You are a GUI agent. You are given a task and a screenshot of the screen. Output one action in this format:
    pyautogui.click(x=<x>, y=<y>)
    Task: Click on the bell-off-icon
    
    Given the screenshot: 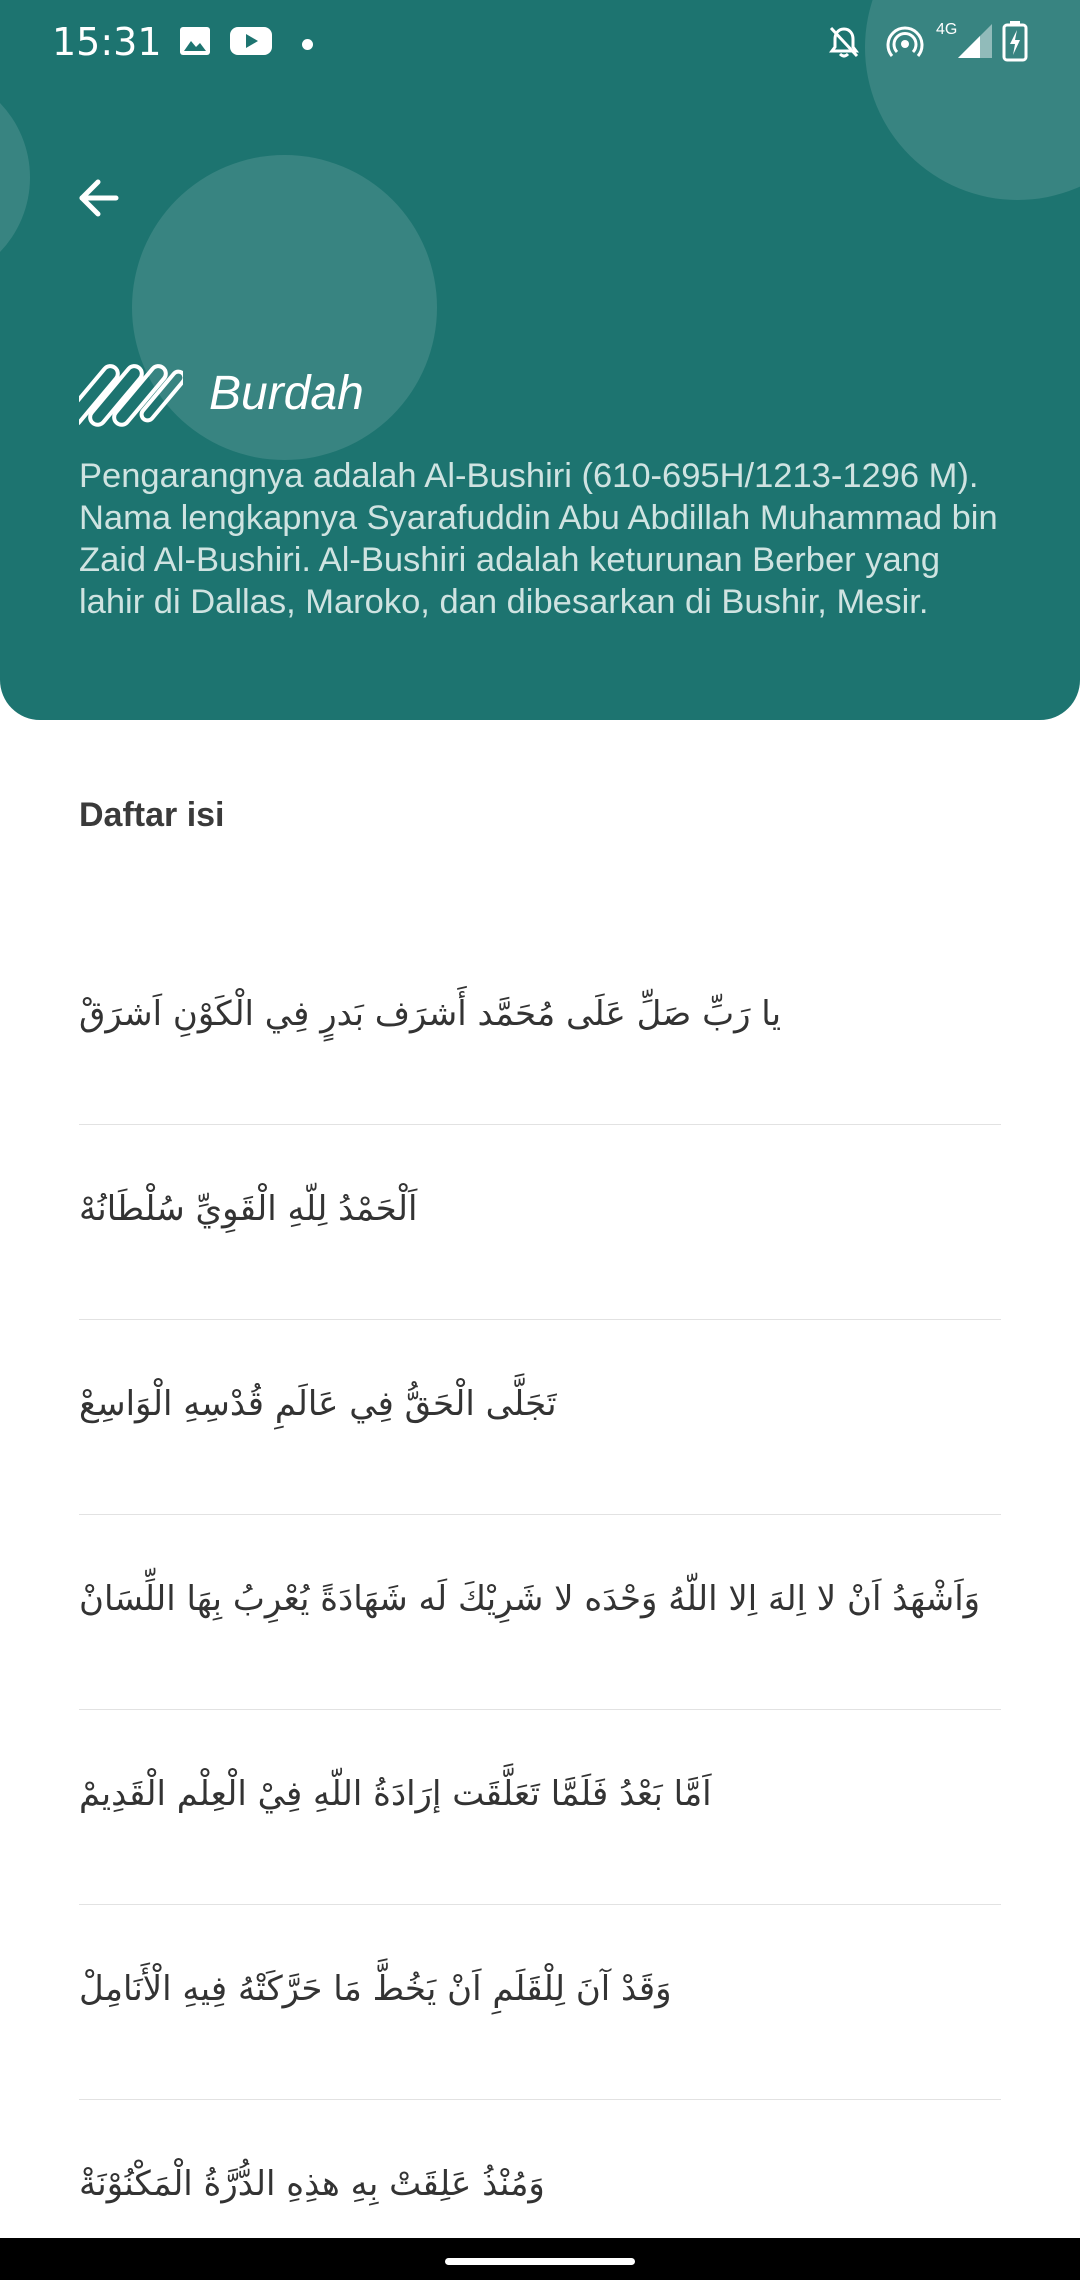 What is the action you would take?
    pyautogui.click(x=844, y=44)
    